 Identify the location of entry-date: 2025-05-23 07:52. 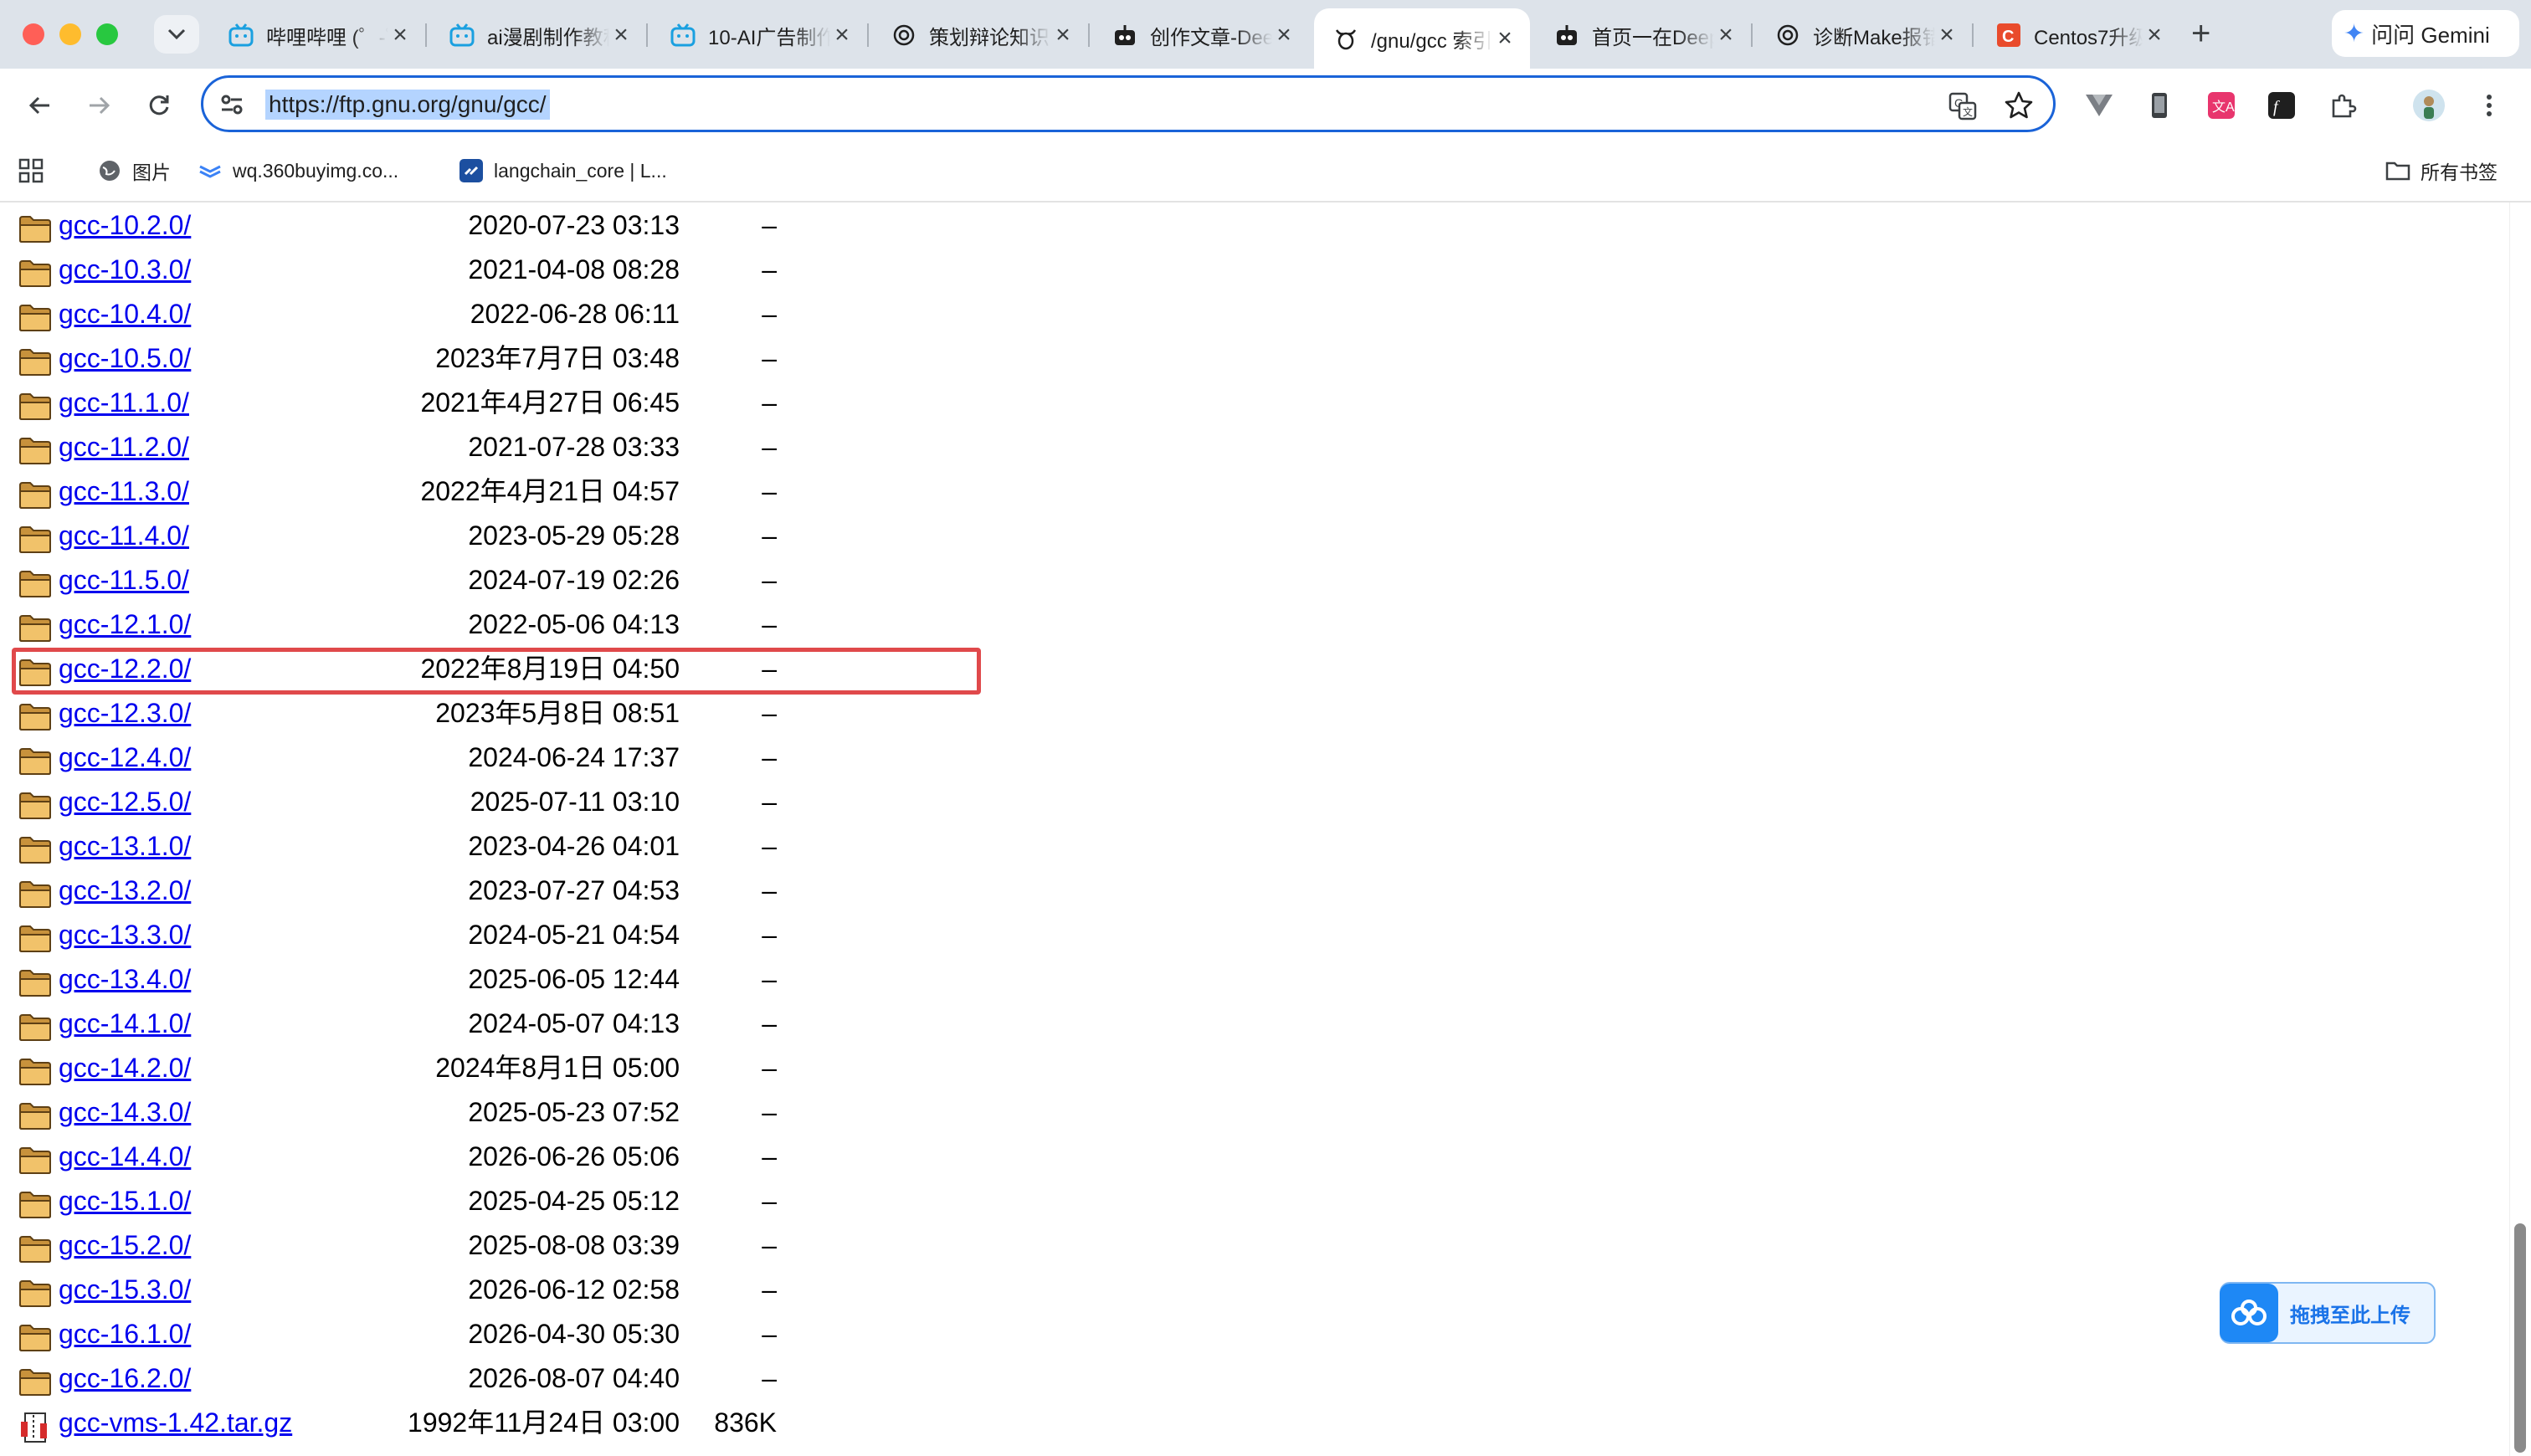
(574, 1112).